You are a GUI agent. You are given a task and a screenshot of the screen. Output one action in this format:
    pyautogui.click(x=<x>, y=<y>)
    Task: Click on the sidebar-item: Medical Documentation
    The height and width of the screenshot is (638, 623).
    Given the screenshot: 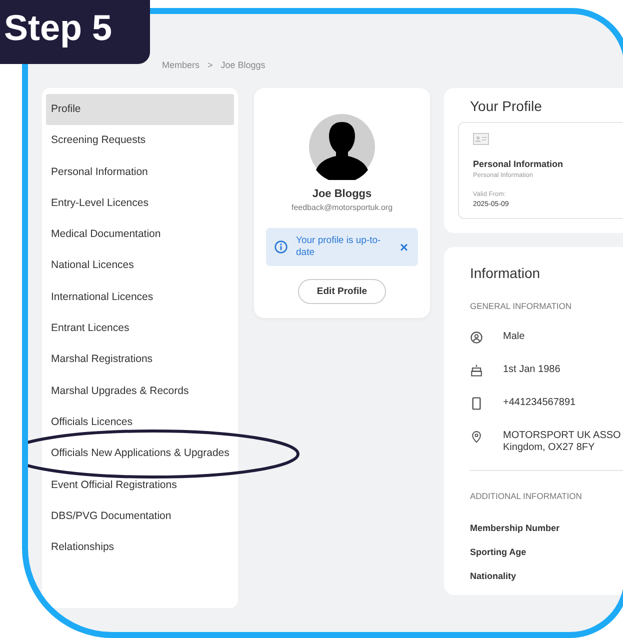 What is the action you would take?
    pyautogui.click(x=140, y=234)
    